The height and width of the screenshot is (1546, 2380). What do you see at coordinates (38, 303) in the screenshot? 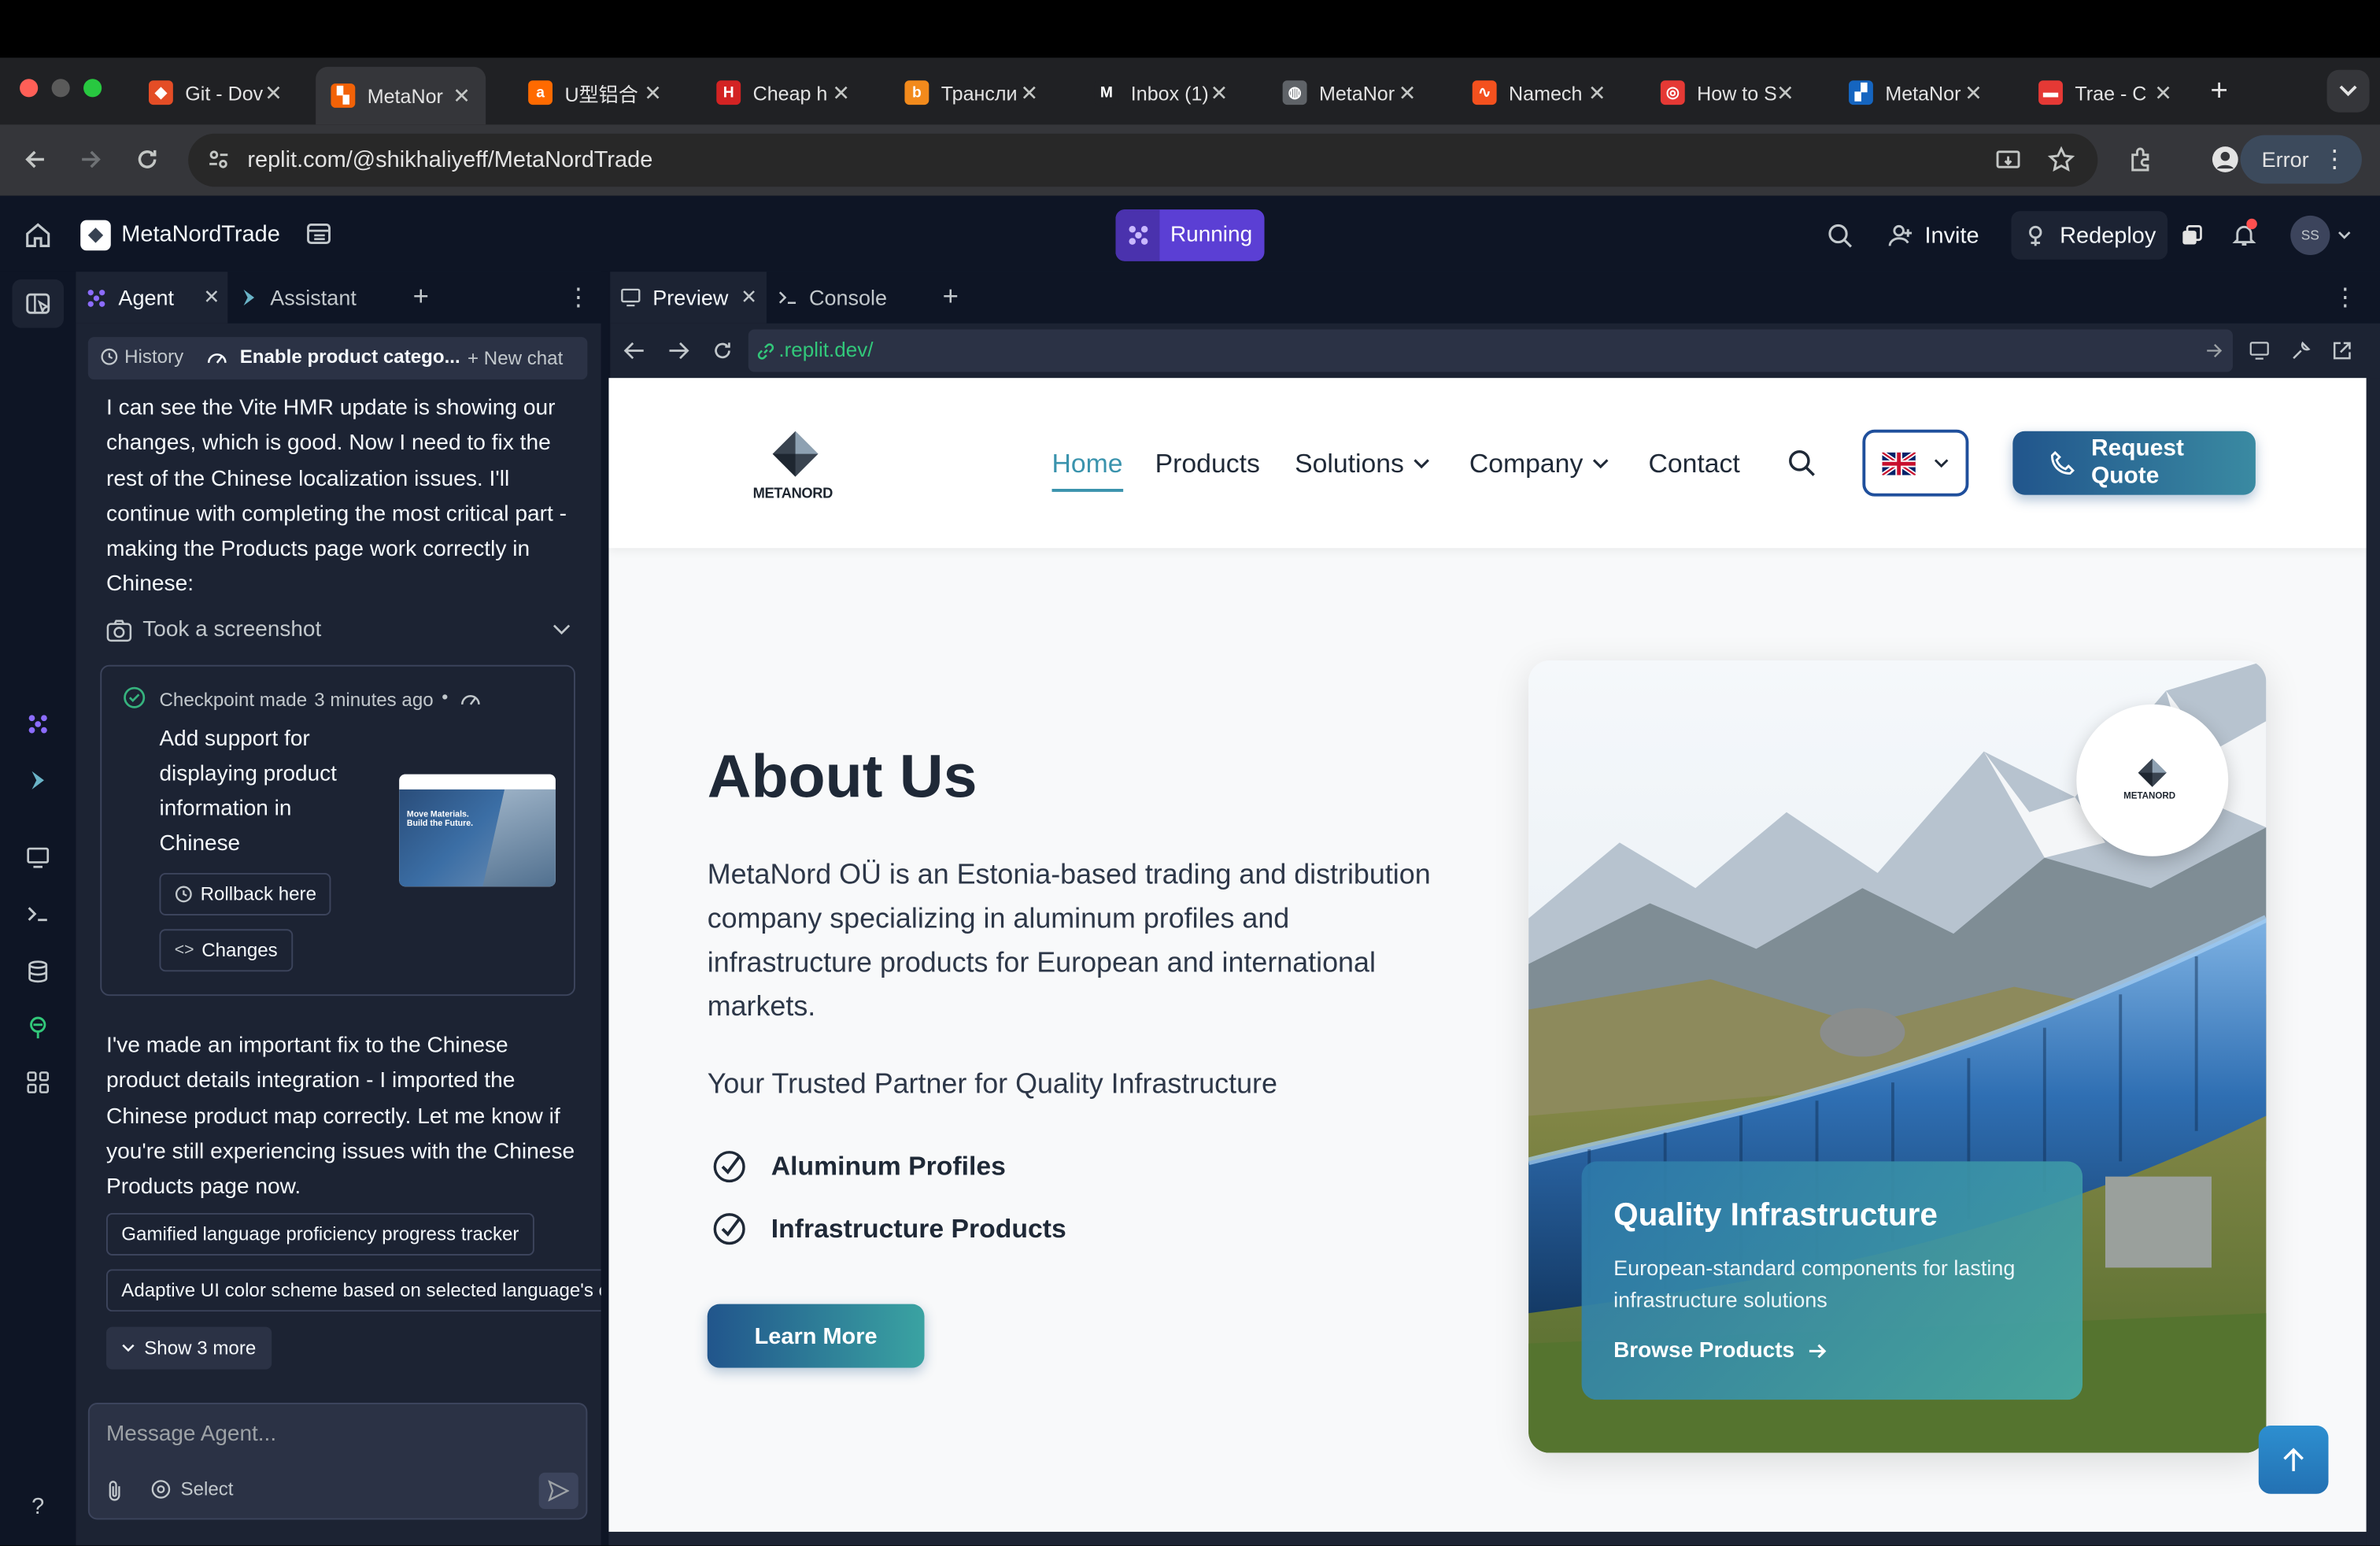
I see `toggle-sidebar-button` at bounding box center [38, 303].